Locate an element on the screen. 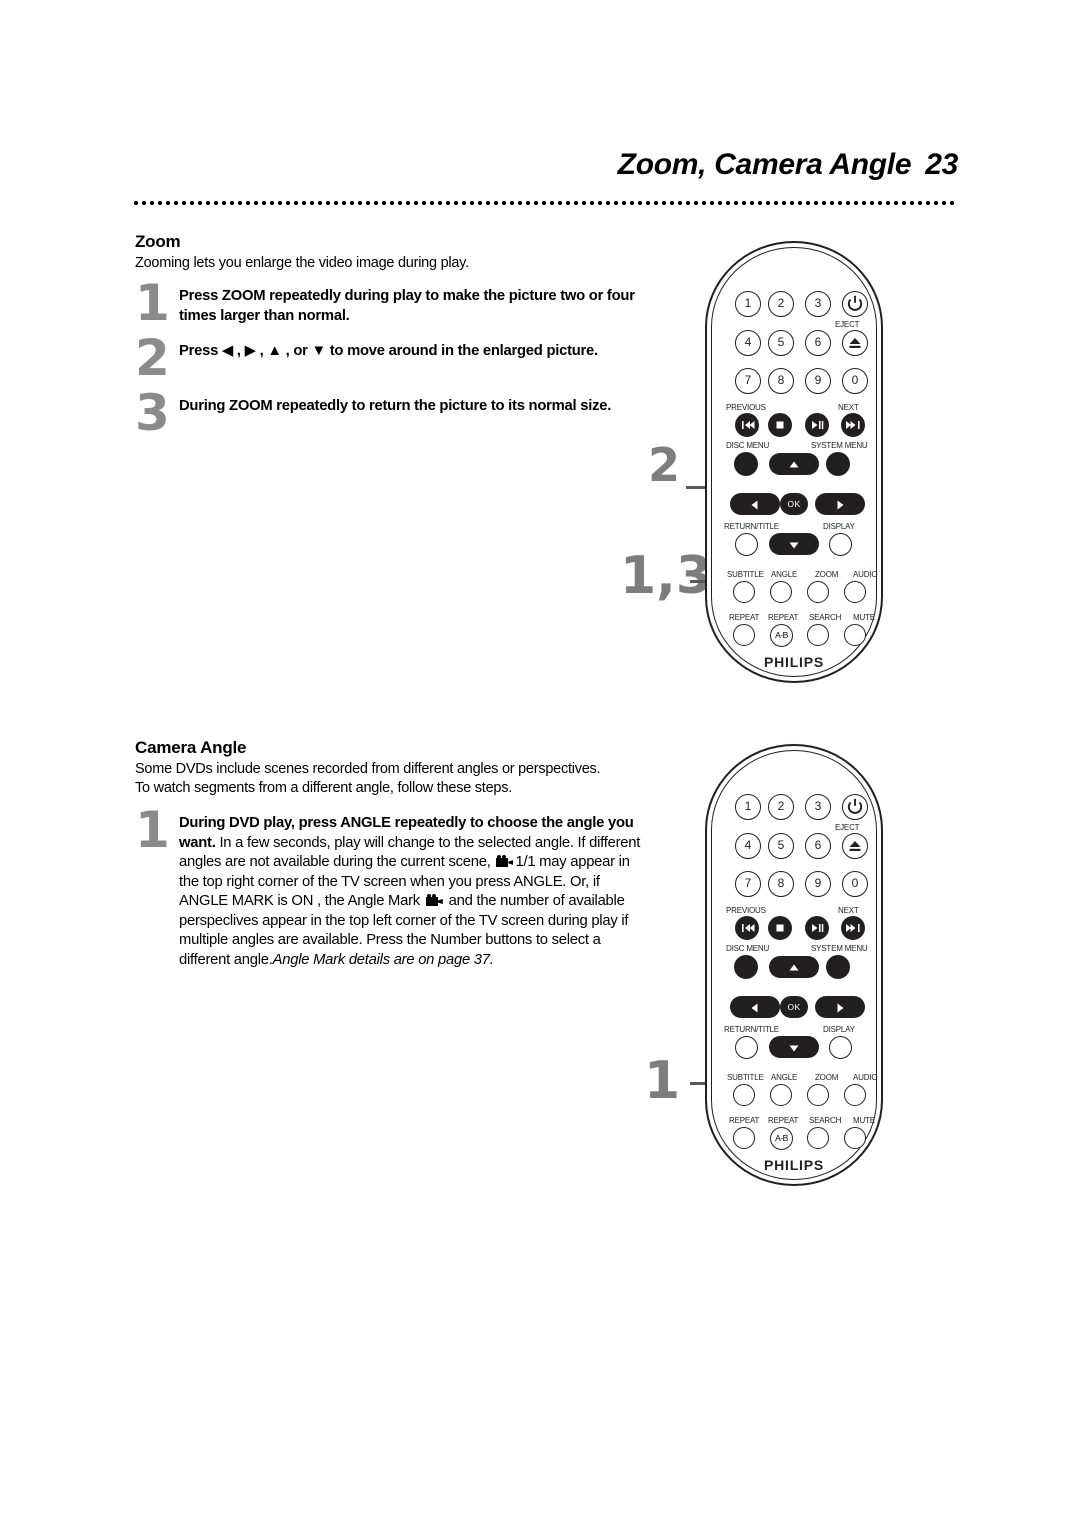 The height and width of the screenshot is (1528, 1080). callout-angle-step-1: 1 is located at coordinates (662, 1081).